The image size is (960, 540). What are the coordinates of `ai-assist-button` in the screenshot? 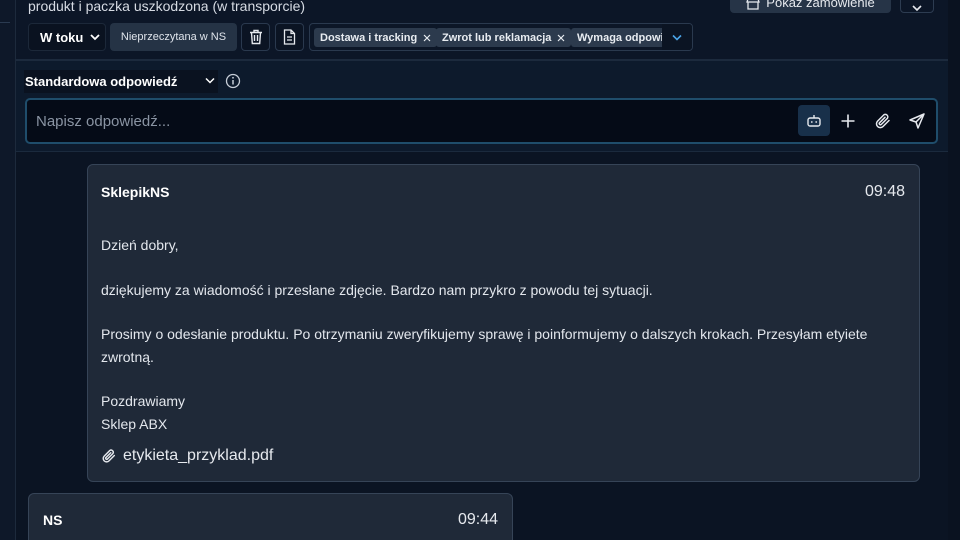 It's located at (814, 120).